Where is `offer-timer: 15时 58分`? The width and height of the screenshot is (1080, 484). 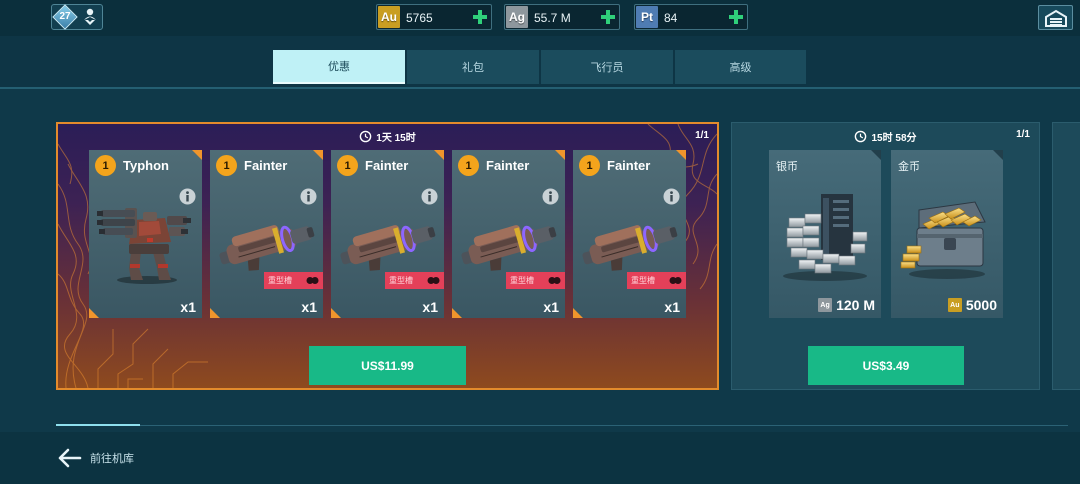
offer-timer: 15时 58分 is located at coordinates (885, 136).